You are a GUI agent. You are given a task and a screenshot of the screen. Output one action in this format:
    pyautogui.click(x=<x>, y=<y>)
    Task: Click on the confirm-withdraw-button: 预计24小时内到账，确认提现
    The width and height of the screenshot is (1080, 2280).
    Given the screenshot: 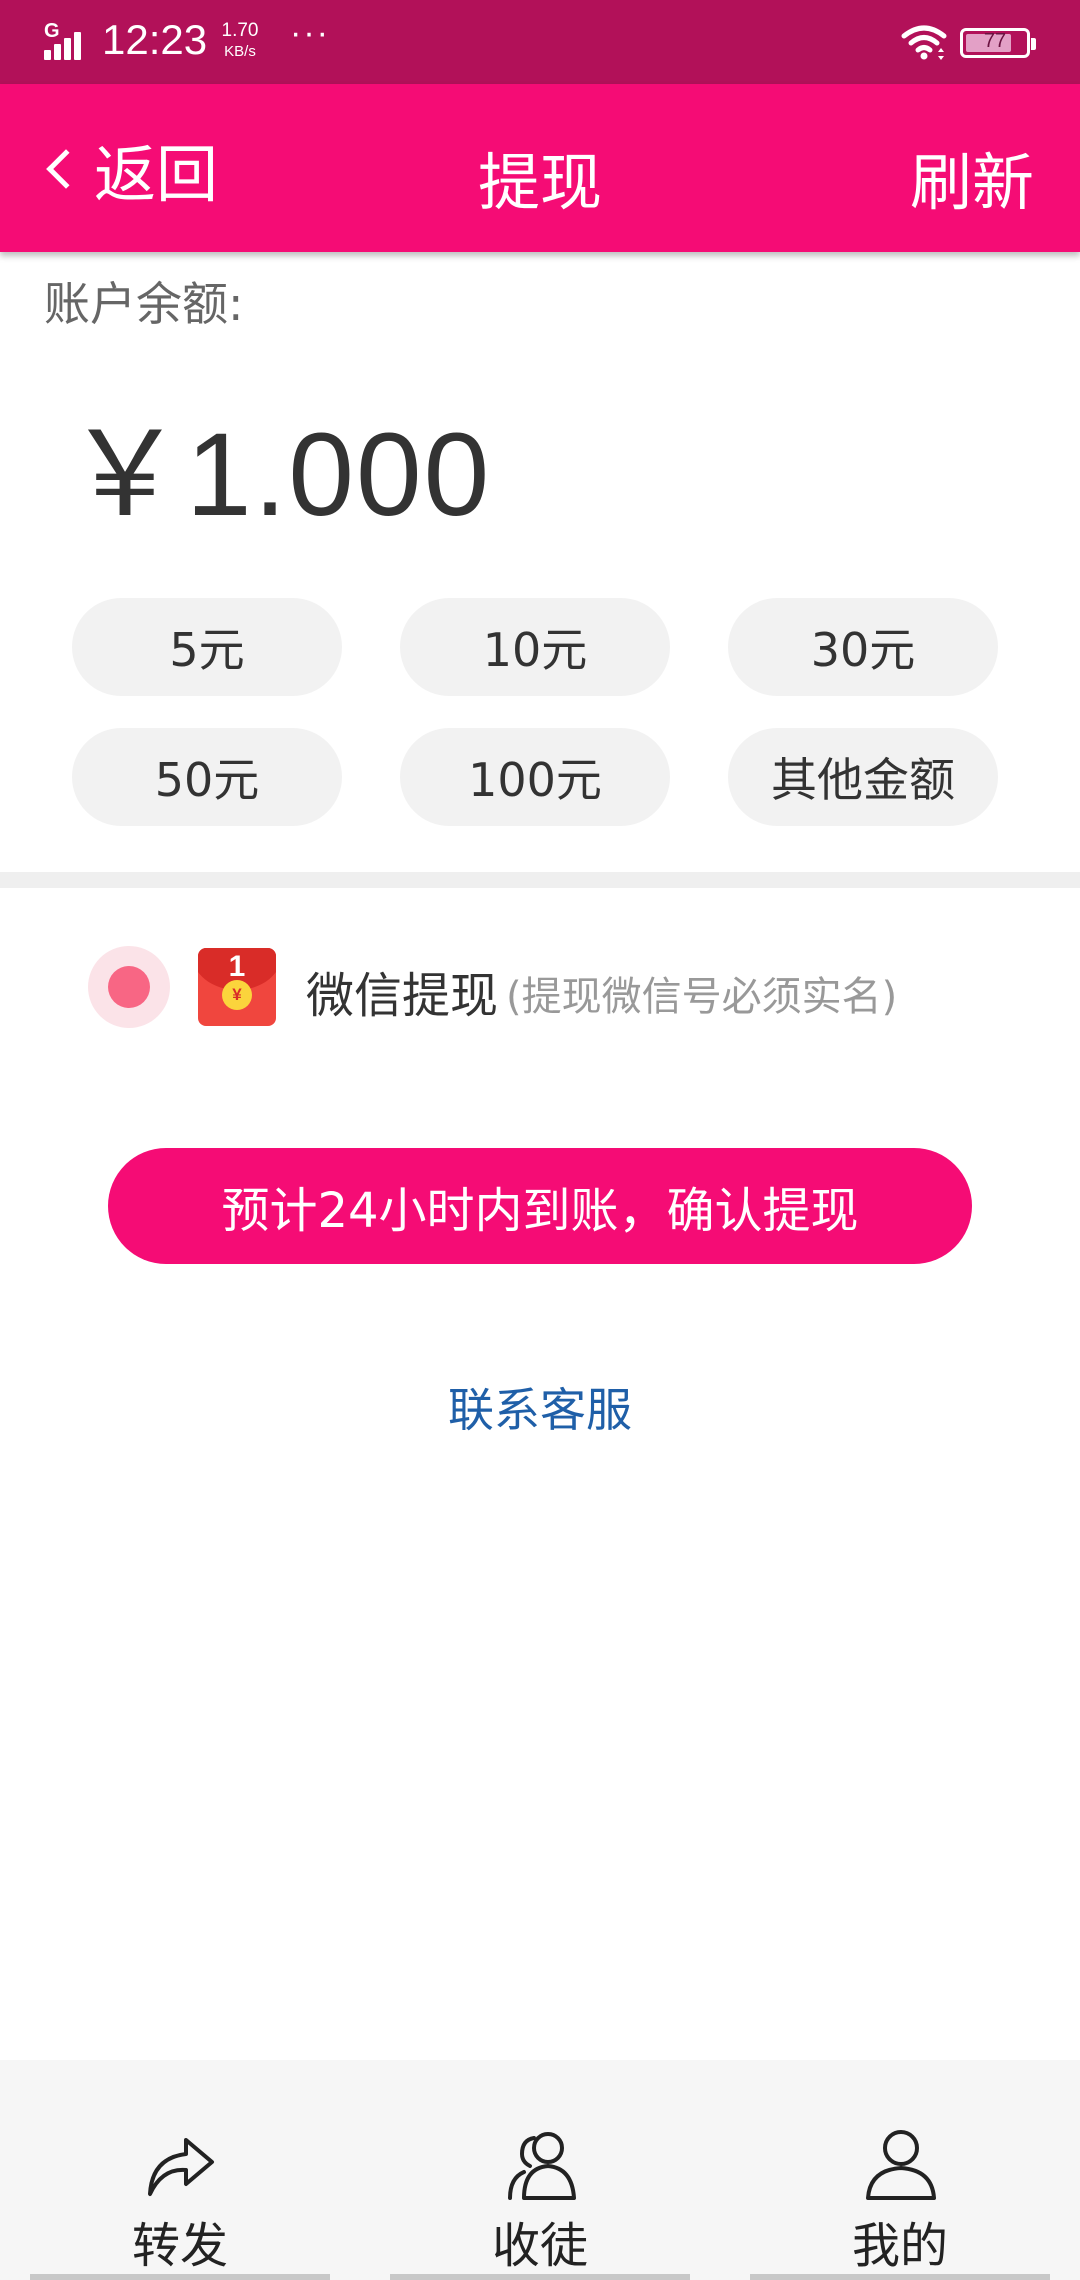 What is the action you would take?
    pyautogui.click(x=540, y=1206)
    